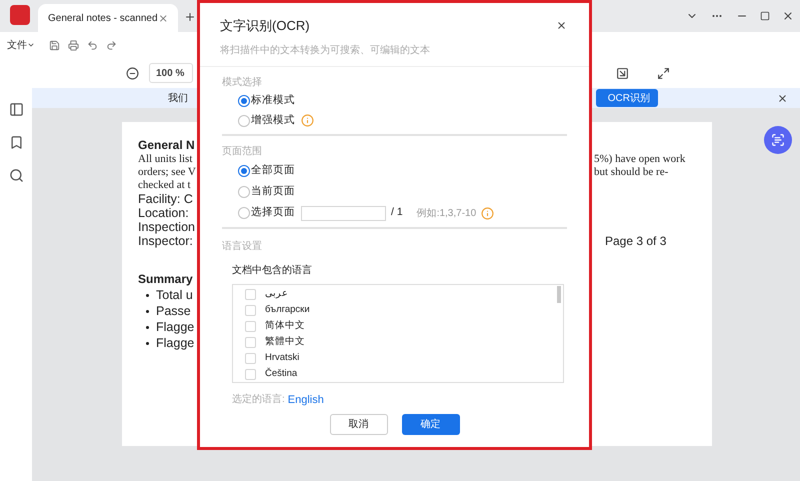 Image resolution: width=800 pixels, height=481 pixels. Describe the element at coordinates (165, 159) in the screenshot. I see `document-text: All units list` at that location.